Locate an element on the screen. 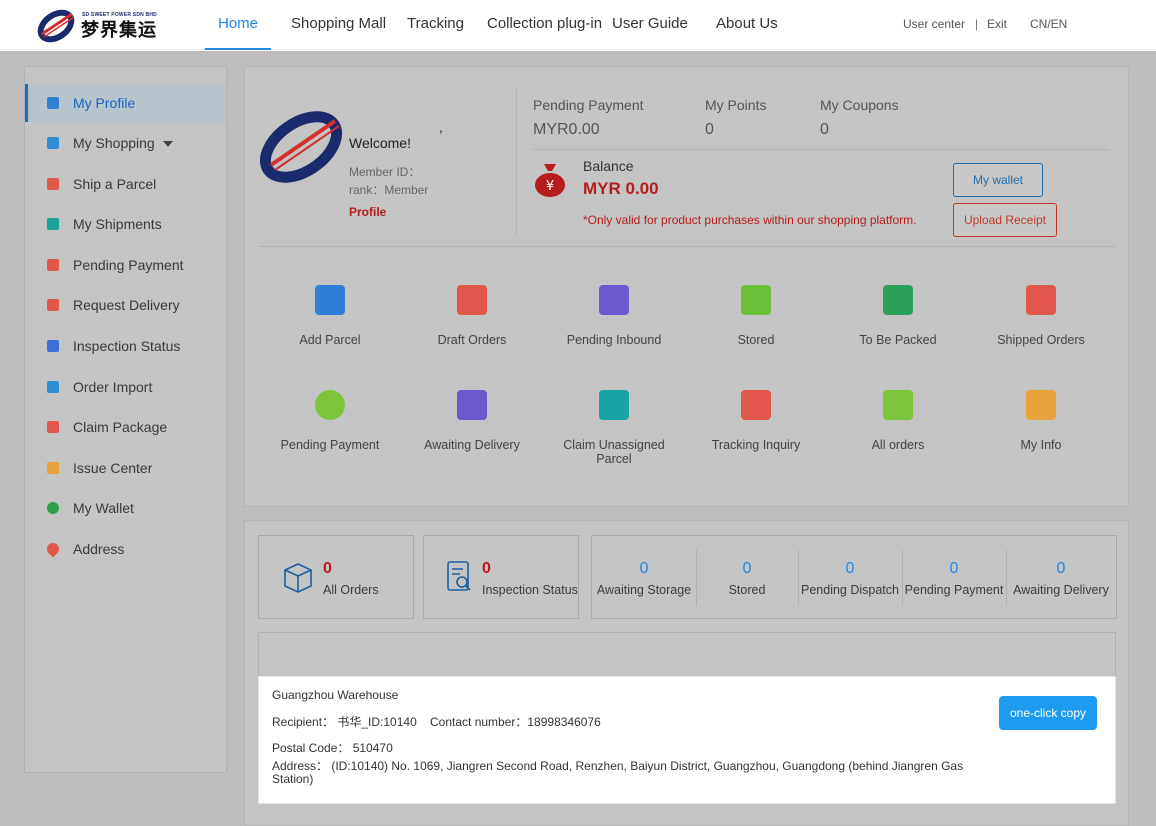 This screenshot has height=826, width=1156. nav-about-us: About Us is located at coordinates (747, 25).